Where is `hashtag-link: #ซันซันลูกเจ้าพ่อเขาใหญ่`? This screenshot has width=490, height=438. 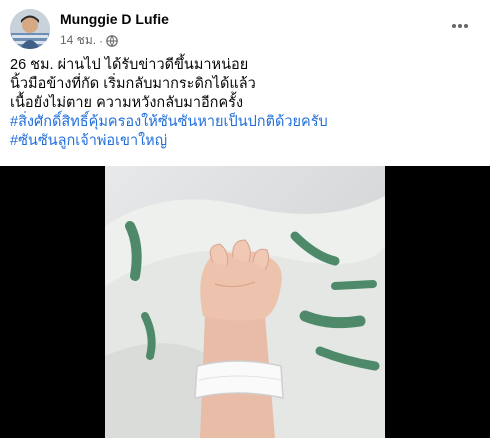 hashtag-link: #ซันซันลูกเจ้าพ่อเขาใหญ่ is located at coordinates (245, 141).